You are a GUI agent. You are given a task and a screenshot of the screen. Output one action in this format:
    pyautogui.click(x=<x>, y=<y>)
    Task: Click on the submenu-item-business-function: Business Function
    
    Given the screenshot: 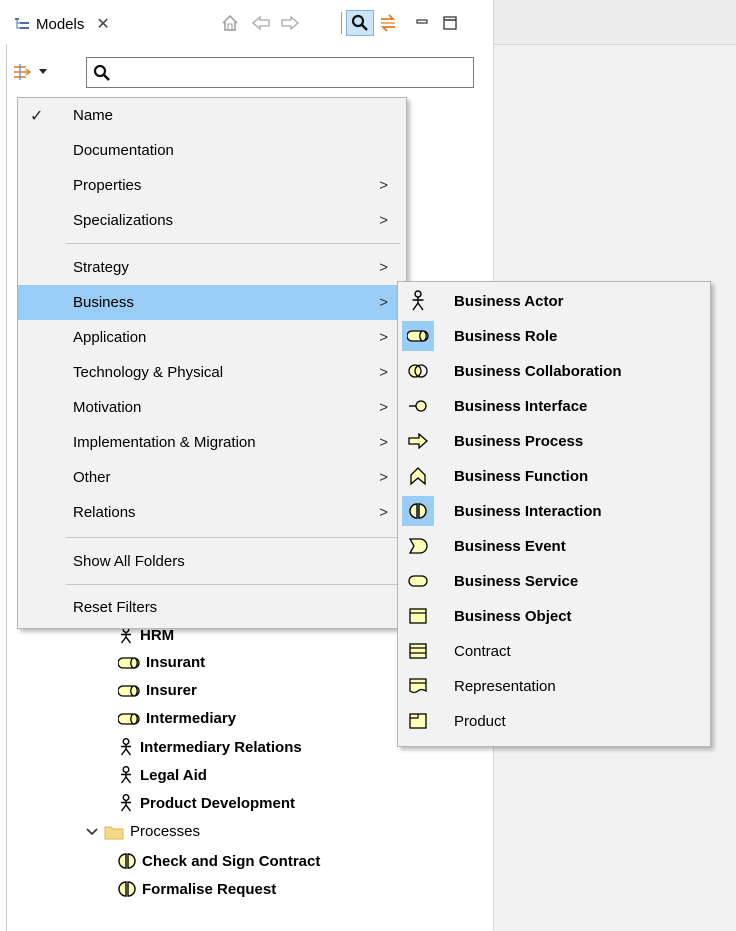 What is the action you would take?
    pyautogui.click(x=554, y=476)
    